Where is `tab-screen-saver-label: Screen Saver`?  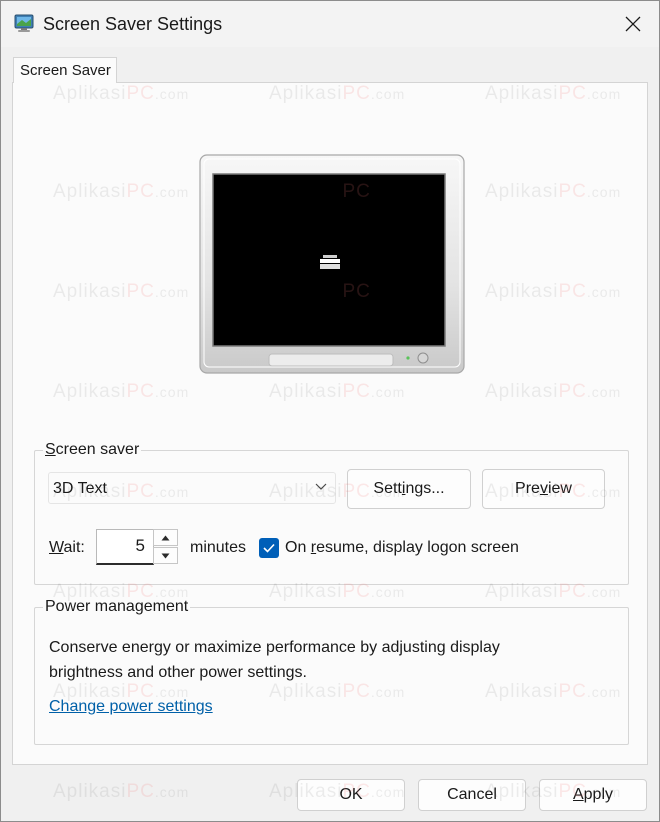
tab-screen-saver-label: Screen Saver is located at coordinates (65, 70).